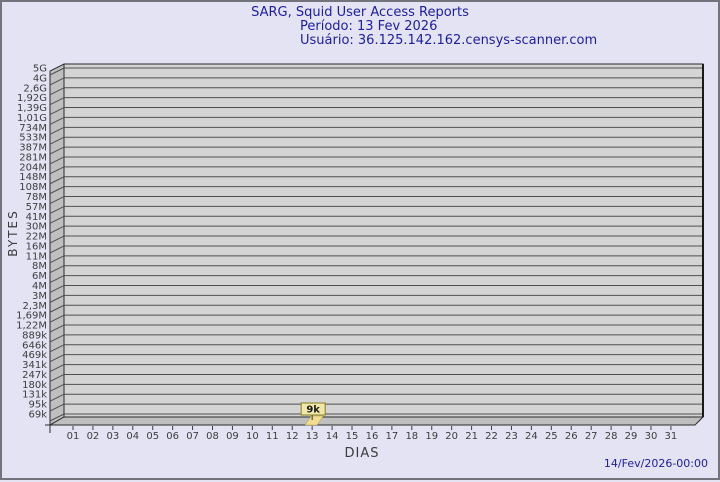 This screenshot has width=720, height=482. Describe the element at coordinates (152, 436) in the screenshot. I see `x-tick-label: 05` at that location.